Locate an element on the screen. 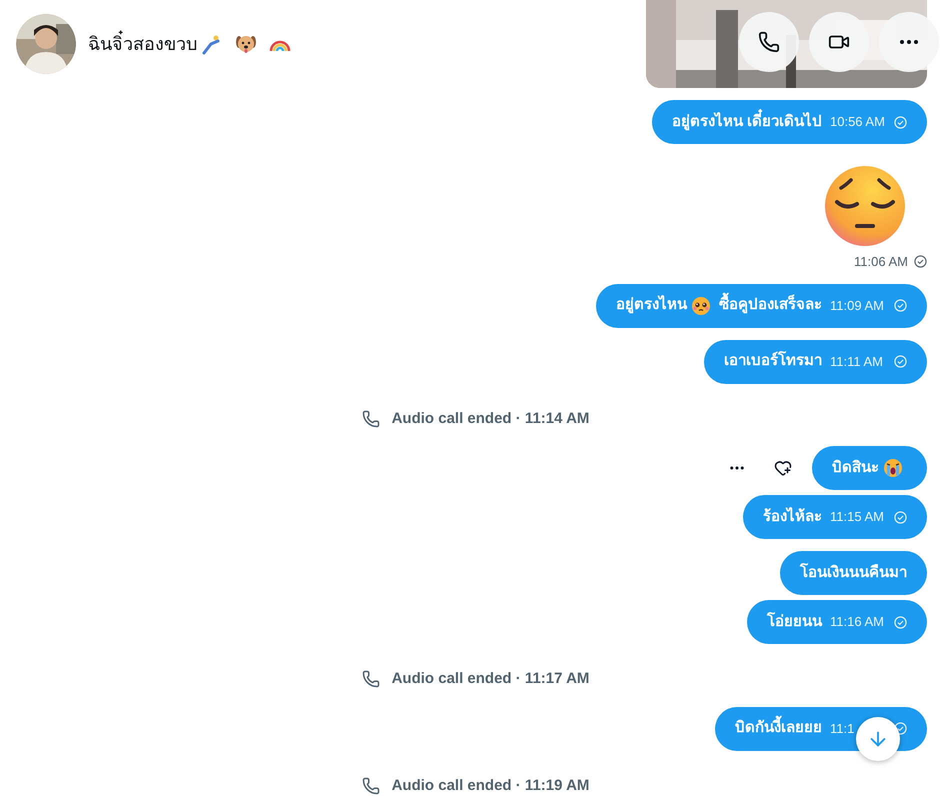 The height and width of the screenshot is (803, 951). message-time: 11:11 AM is located at coordinates (857, 361).